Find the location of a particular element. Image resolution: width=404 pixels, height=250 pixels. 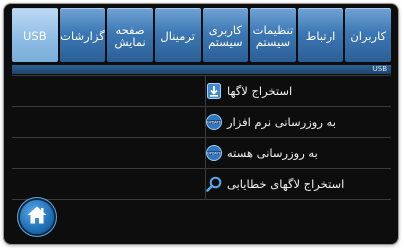

update-software-button: UPDATE به روزرسانی نرم افزار is located at coordinates (298, 122).